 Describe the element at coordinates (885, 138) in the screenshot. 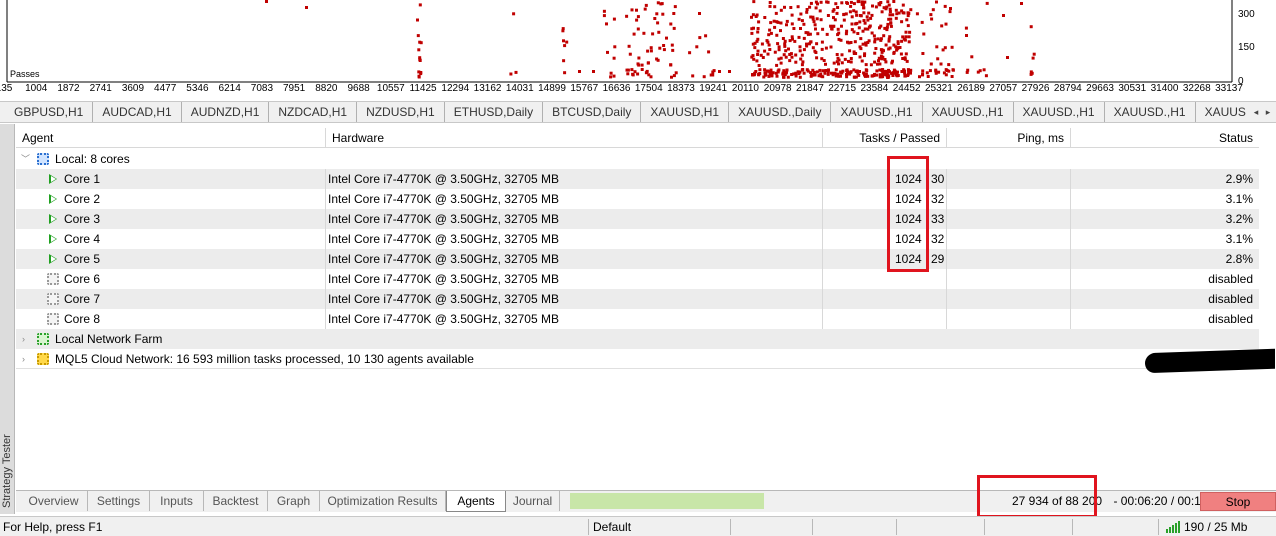

I see `column-tasks-passed: Tasks / Passed` at that location.